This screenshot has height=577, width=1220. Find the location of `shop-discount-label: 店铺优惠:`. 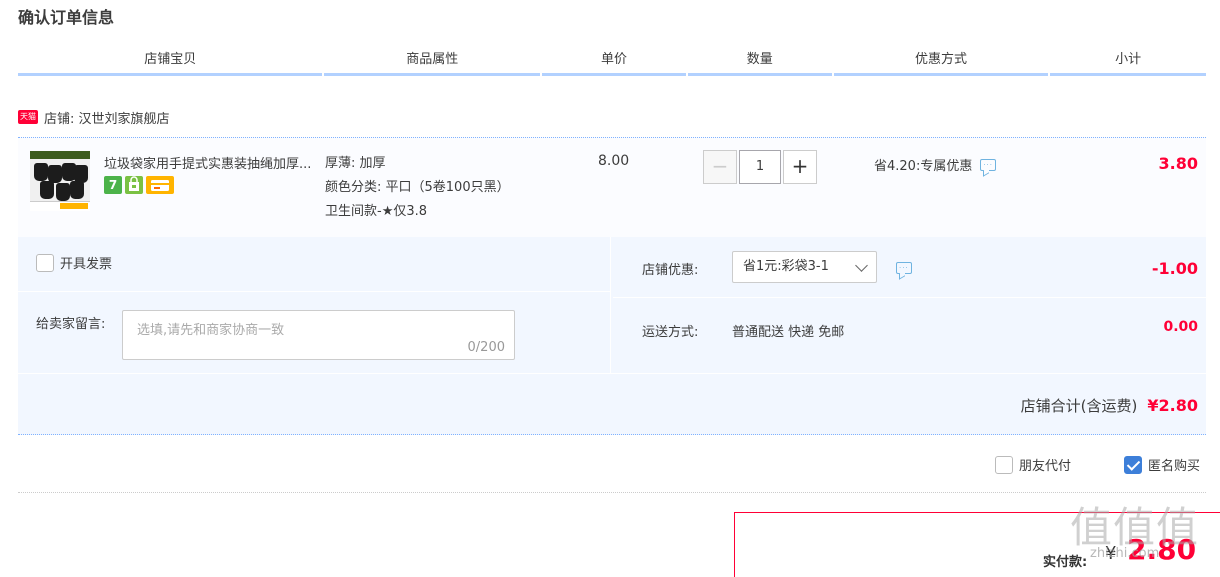

shop-discount-label: 店铺优惠: is located at coordinates (670, 270).